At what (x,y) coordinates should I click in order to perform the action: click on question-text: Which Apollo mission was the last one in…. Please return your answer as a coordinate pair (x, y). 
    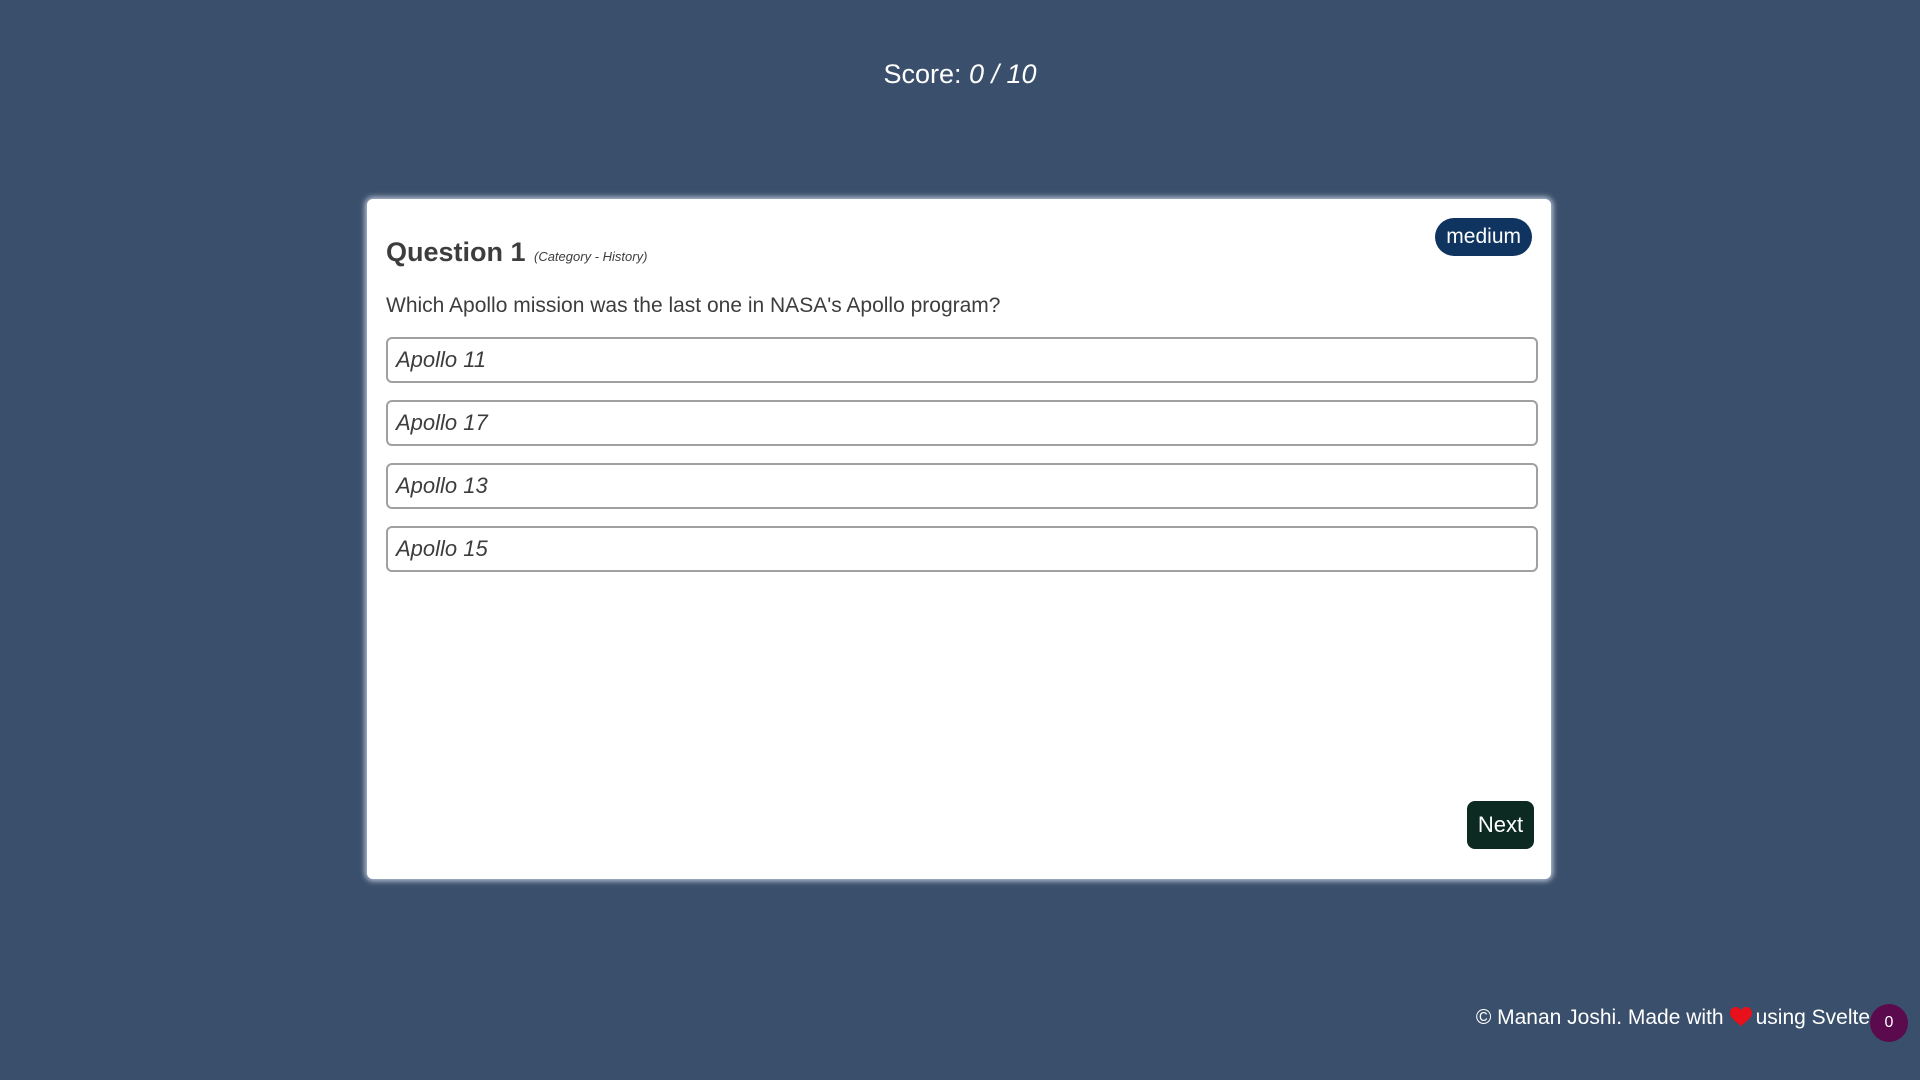
    Looking at the image, I should click on (693, 305).